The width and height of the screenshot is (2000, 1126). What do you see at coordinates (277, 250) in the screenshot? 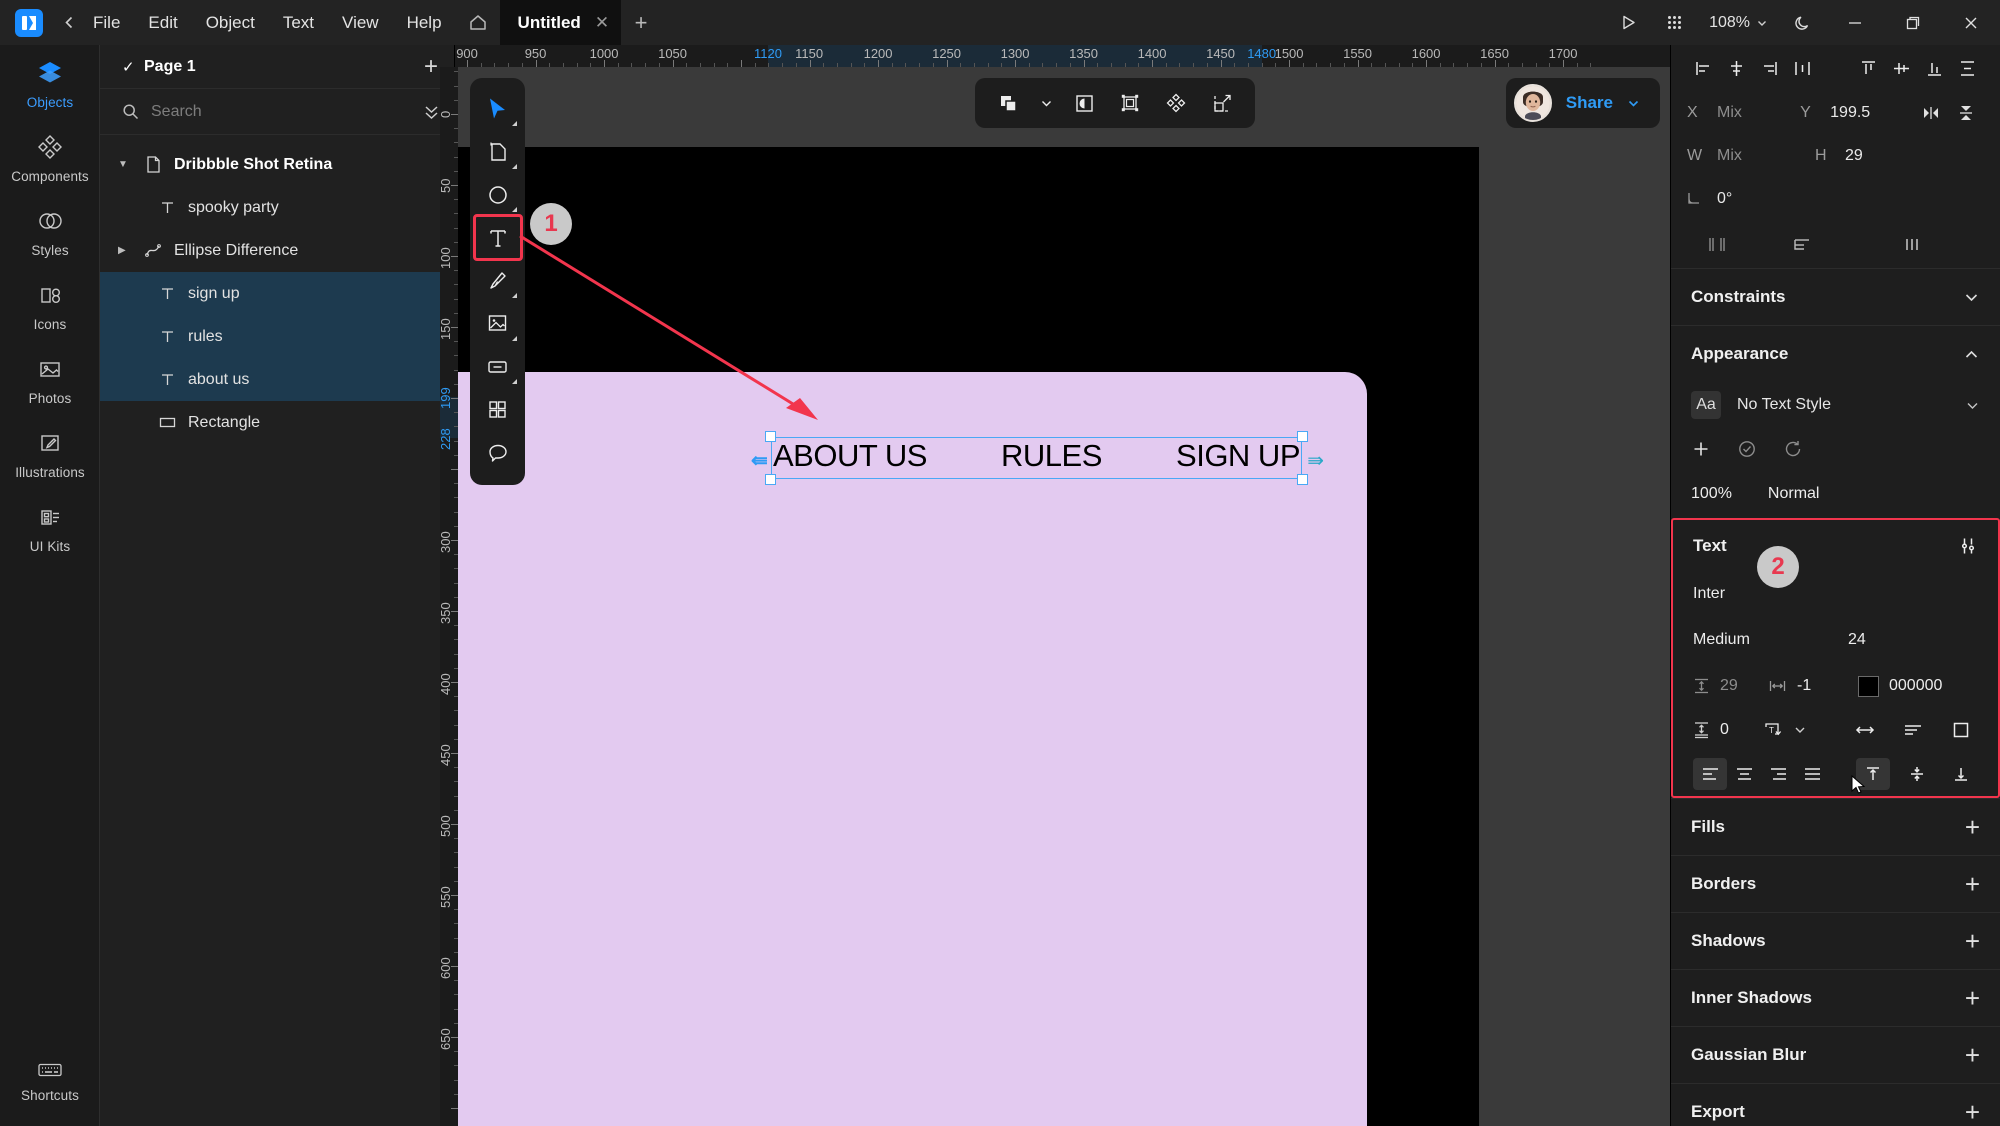
I see `layer-row-ellipse-difference: ▶ Ellipse Difference` at bounding box center [277, 250].